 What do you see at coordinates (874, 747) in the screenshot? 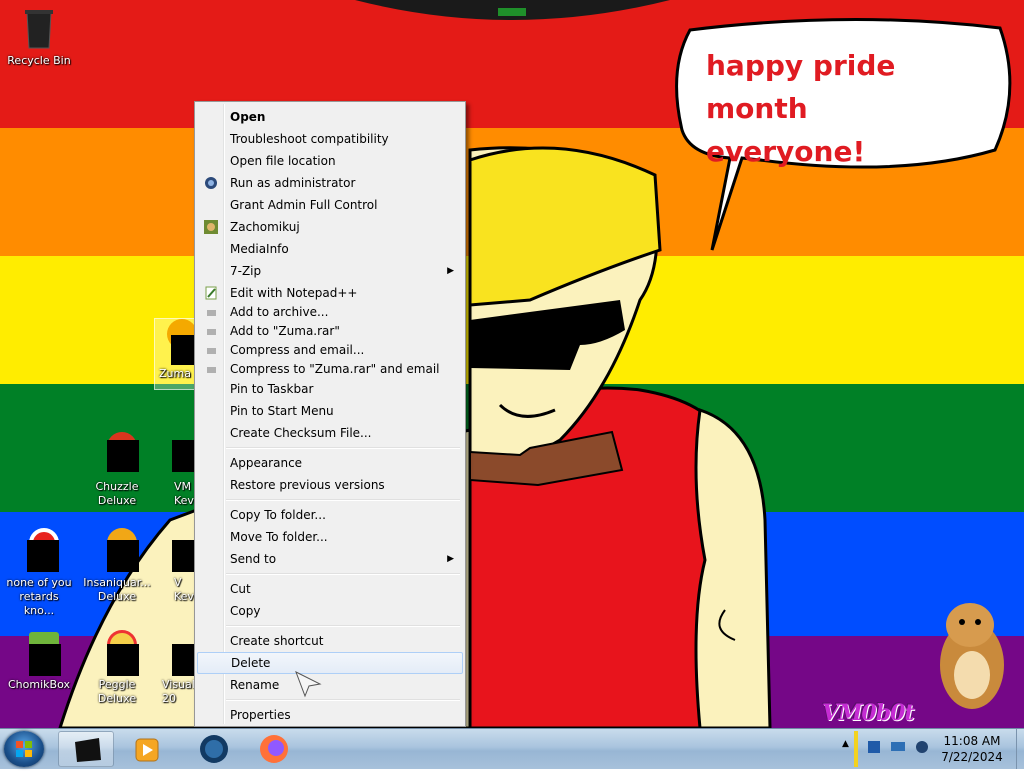
I see `notification-icon` at bounding box center [874, 747].